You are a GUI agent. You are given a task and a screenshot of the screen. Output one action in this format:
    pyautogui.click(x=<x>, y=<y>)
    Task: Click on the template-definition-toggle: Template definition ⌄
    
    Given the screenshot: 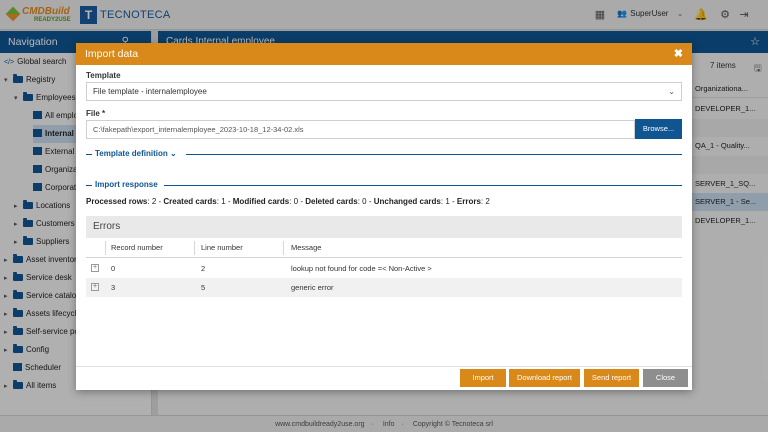 What is the action you would take?
    pyautogui.click(x=136, y=154)
    